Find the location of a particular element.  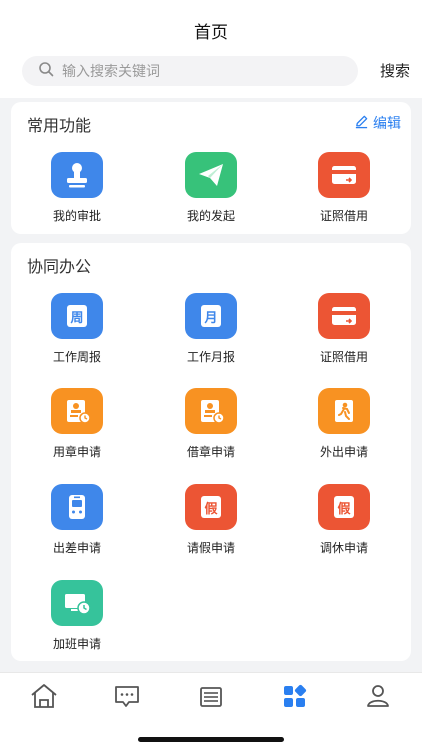

tile-label: 外出申请 is located at coordinates (343, 452).